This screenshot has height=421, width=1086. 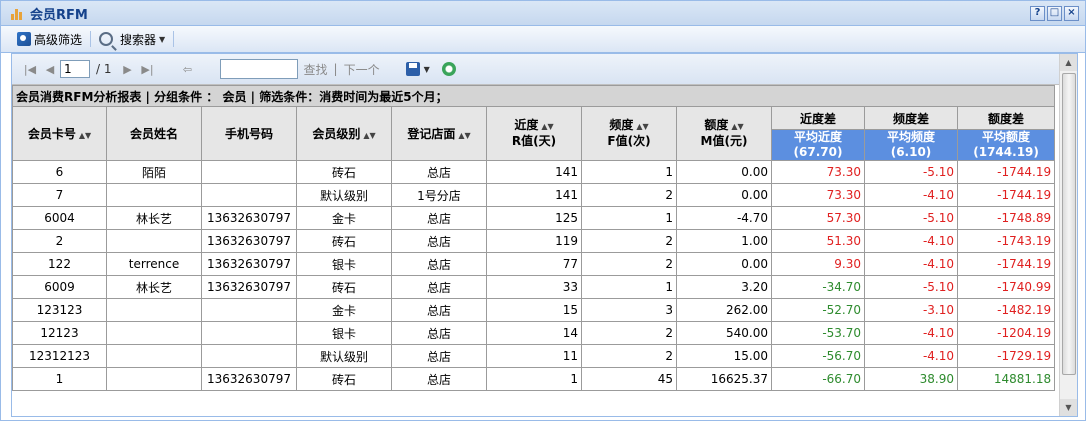 What do you see at coordinates (1071, 13) in the screenshot?
I see `close-icon: ×` at bounding box center [1071, 13].